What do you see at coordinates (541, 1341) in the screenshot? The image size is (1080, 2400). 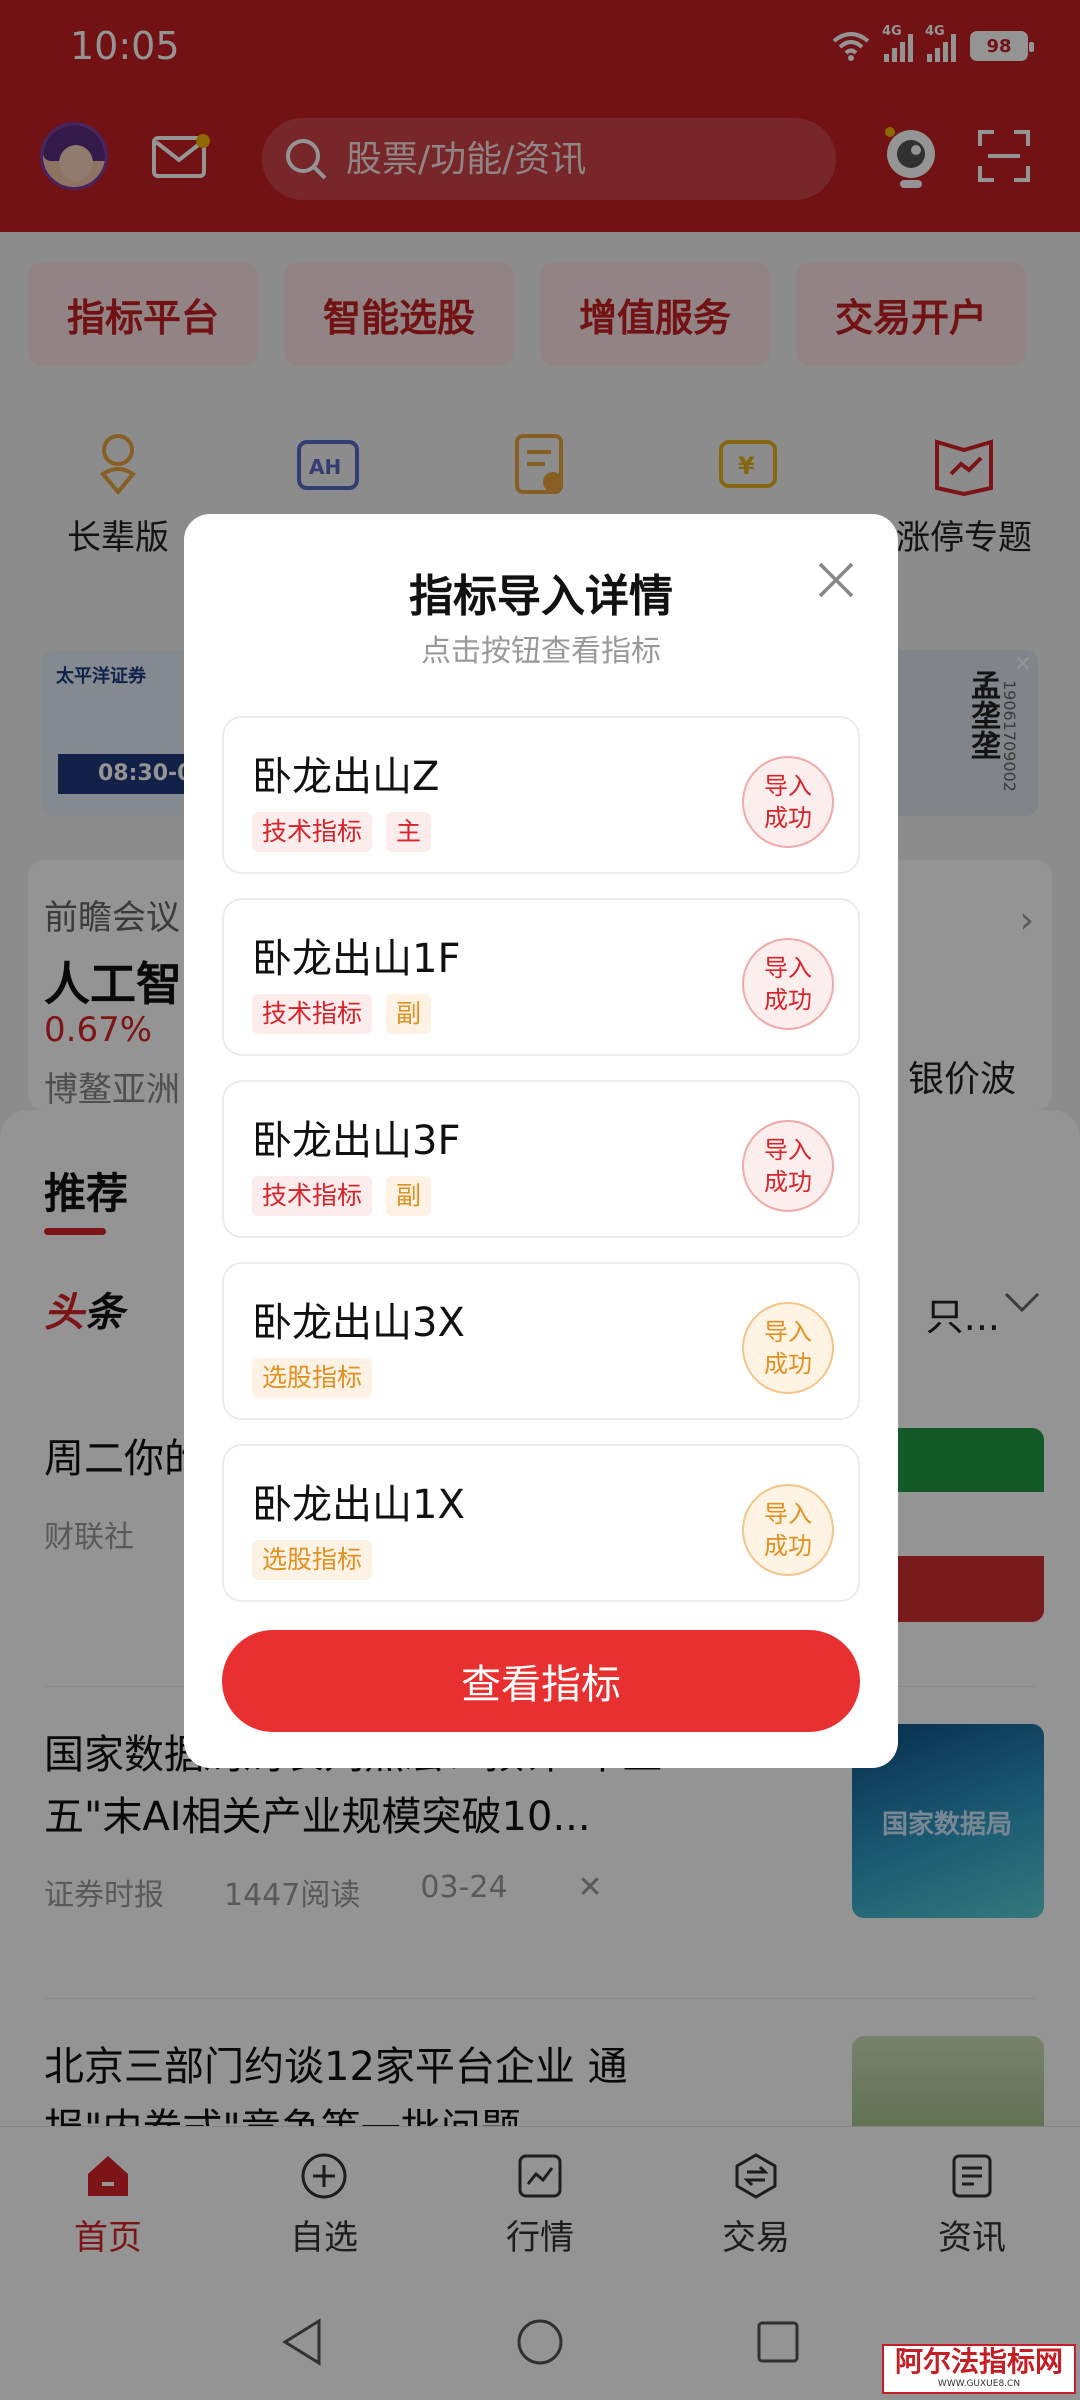 I see `indicator-card-3x: 卧龙出山3X 选股指标 导入 成功` at bounding box center [541, 1341].